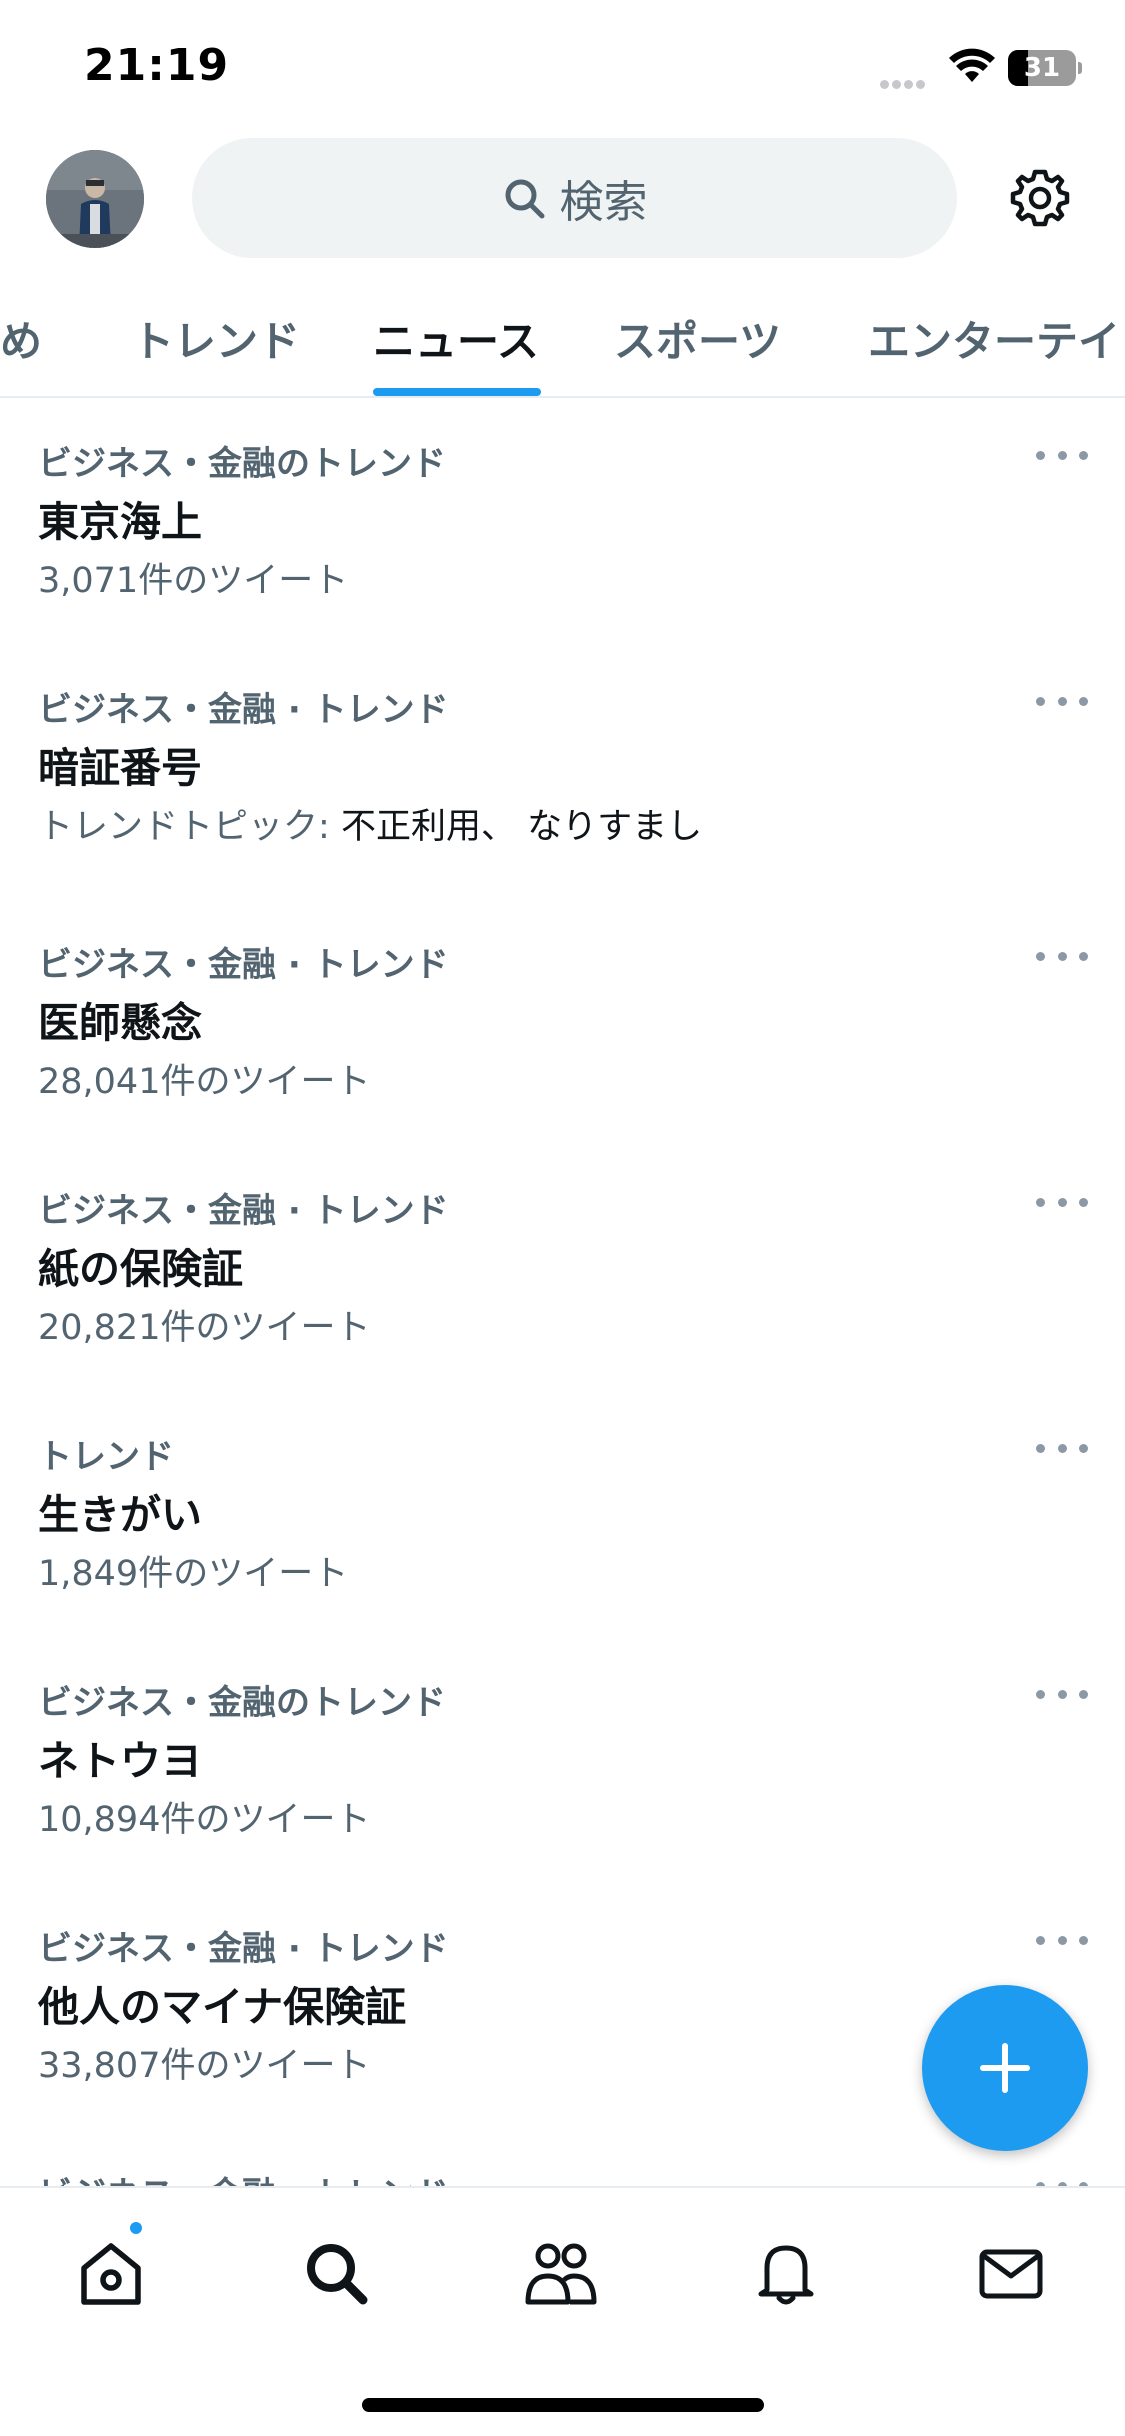  Describe the element at coordinates (204, 1328) in the screenshot. I see `trend-tweet-count: 20,821件のツイート` at that location.